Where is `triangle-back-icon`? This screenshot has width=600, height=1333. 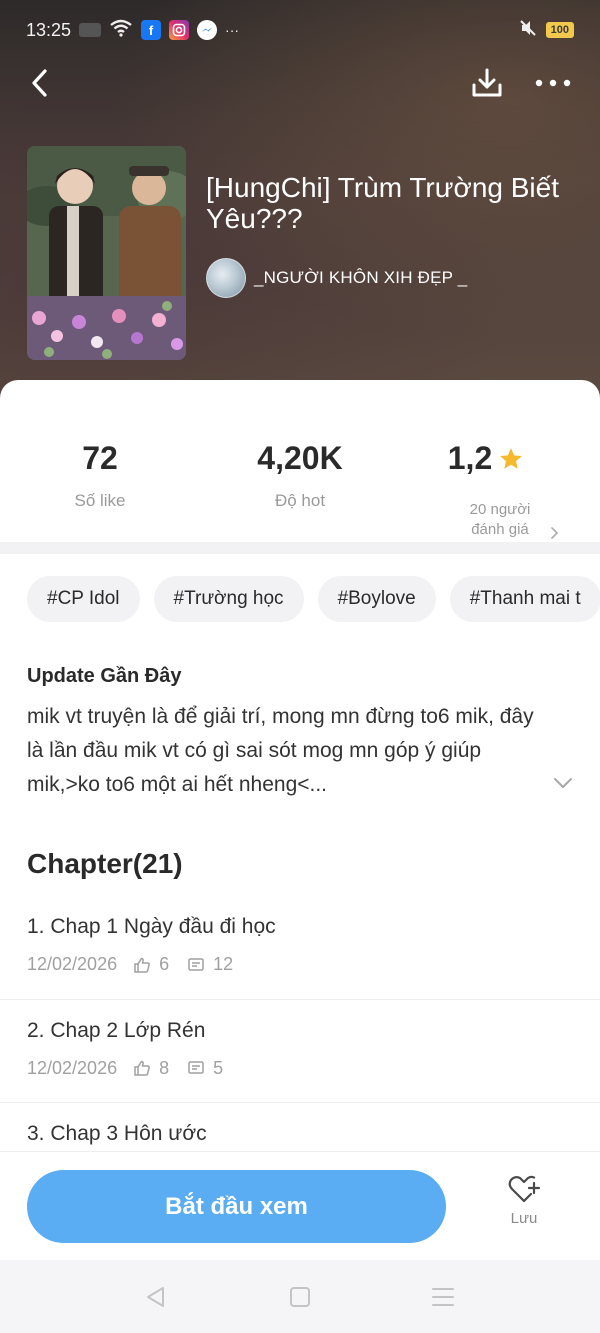 triangle-back-icon is located at coordinates (155, 1297).